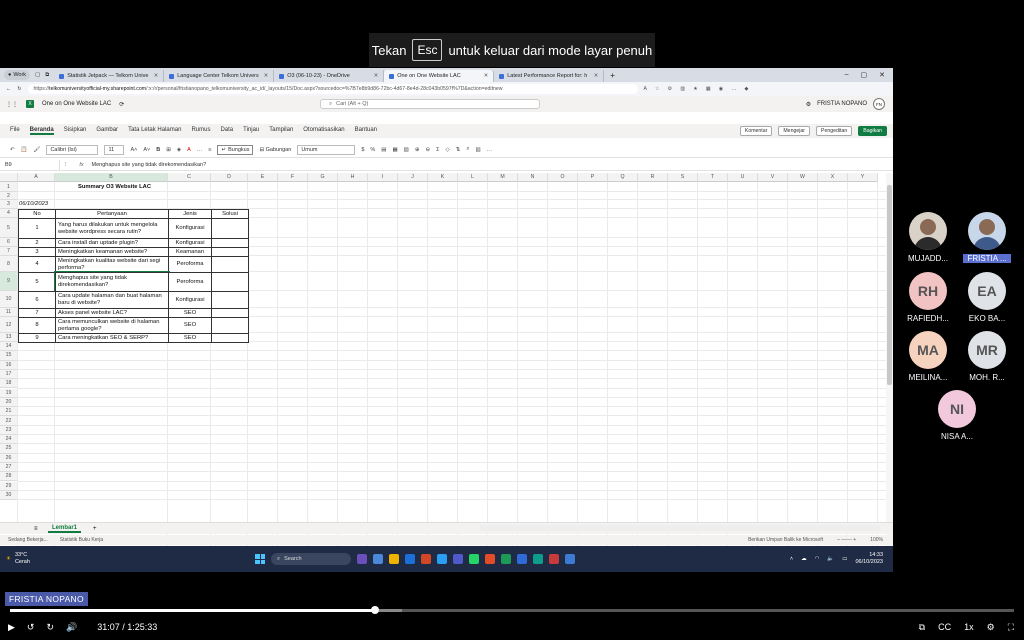 The width and height of the screenshot is (1024, 640). What do you see at coordinates (81, 540) in the screenshot?
I see `workbook-statistics-button: Statistik Buku Kerja` at bounding box center [81, 540].